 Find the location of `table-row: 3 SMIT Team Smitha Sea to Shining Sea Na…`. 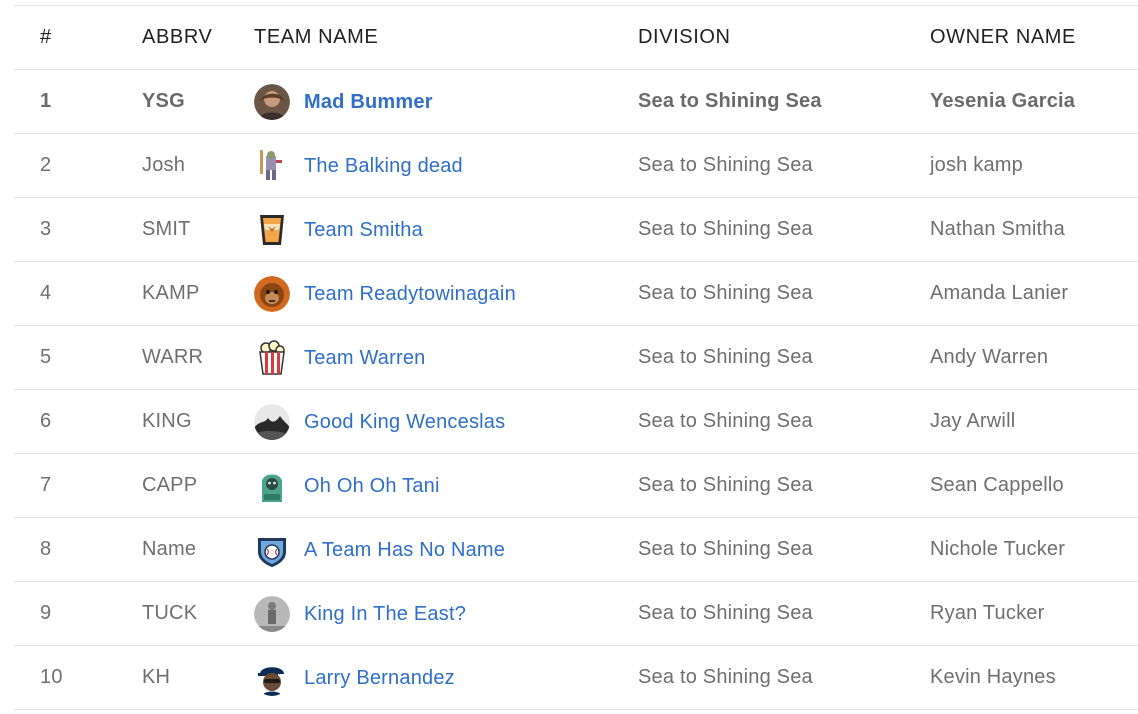

table-row: 3 SMIT Team Smitha Sea to Shining Sea Na… is located at coordinates (576, 230).